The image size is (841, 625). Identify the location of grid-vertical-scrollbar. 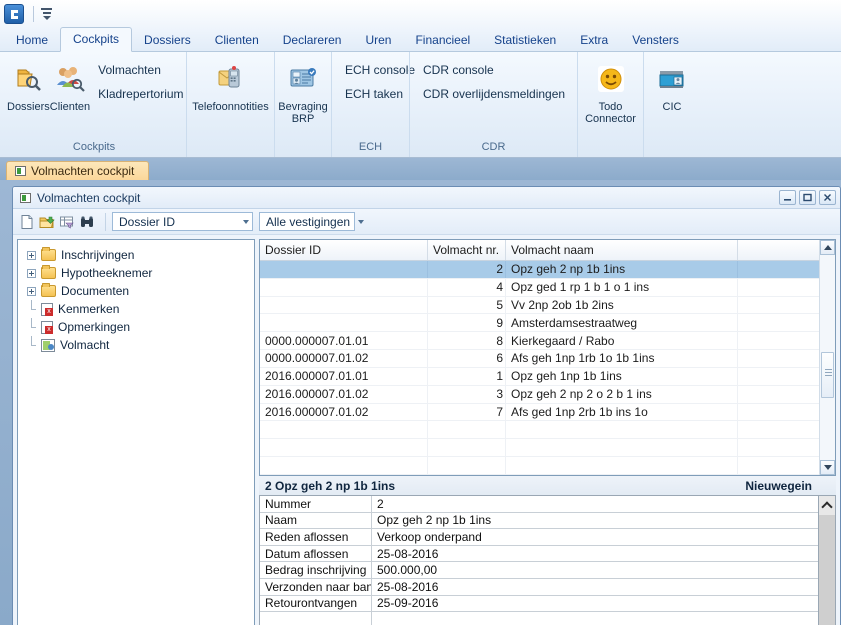
(827, 357).